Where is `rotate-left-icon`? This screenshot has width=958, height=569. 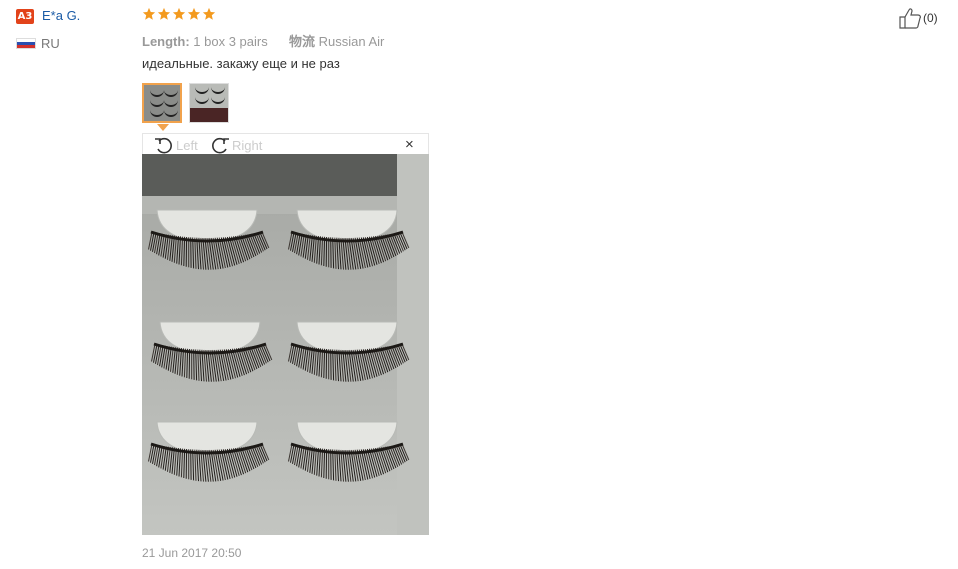 rotate-left-icon is located at coordinates (163, 145).